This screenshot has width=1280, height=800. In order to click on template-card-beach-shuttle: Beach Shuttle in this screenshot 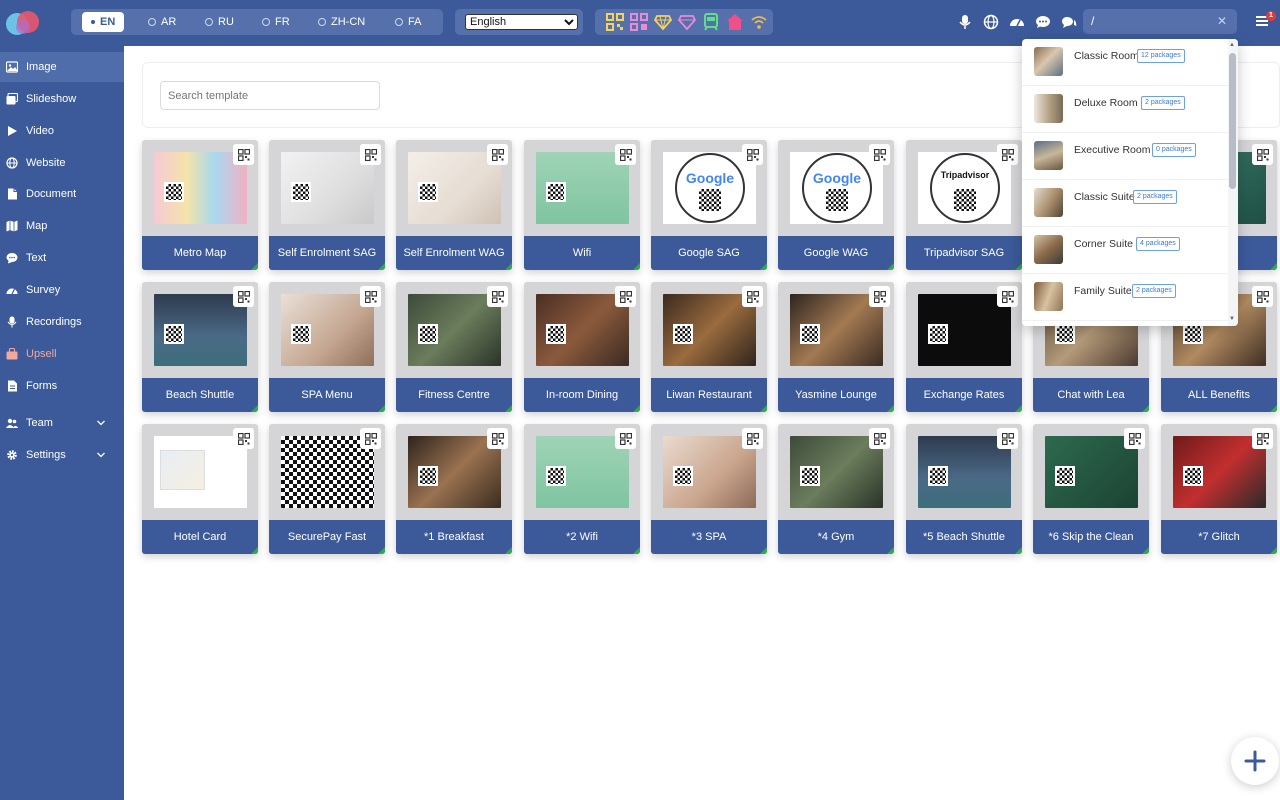, I will do `click(200, 347)`.